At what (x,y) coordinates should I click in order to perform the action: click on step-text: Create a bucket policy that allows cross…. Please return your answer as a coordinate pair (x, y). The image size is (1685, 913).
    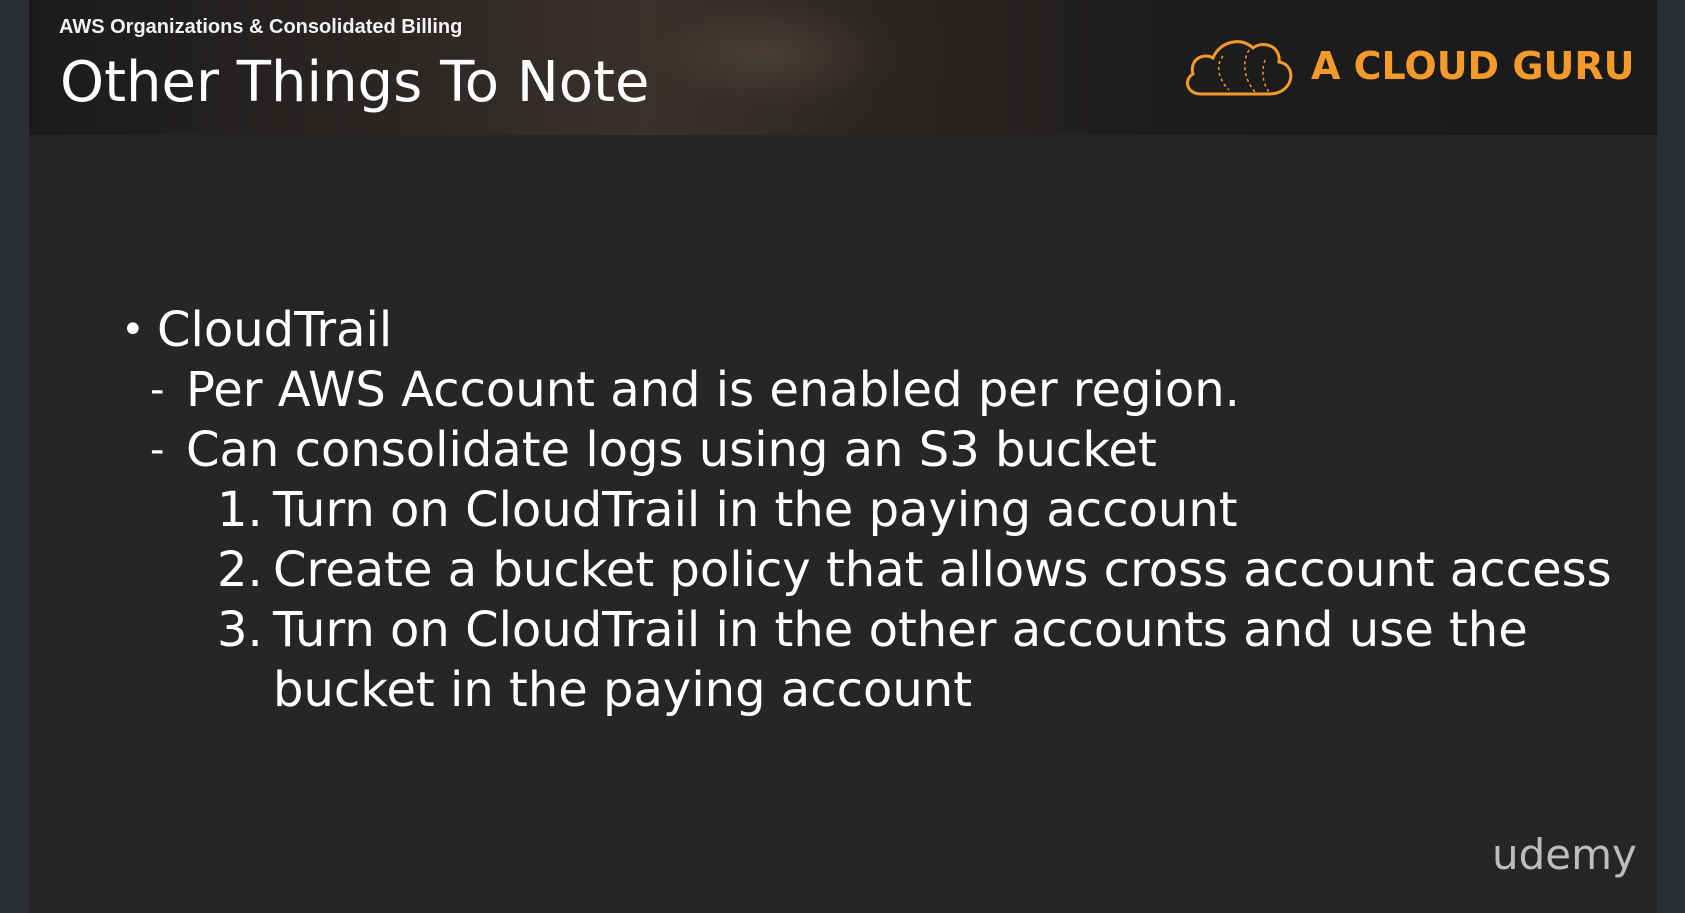
    Looking at the image, I should click on (942, 570).